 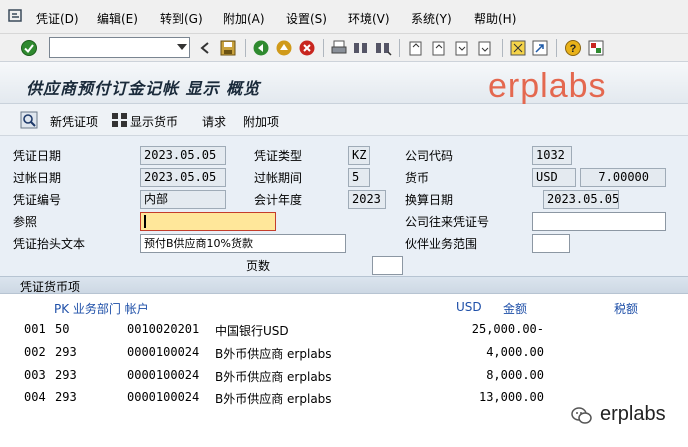 What do you see at coordinates (552, 155) in the screenshot?
I see `company-code-field: 1032` at bounding box center [552, 155].